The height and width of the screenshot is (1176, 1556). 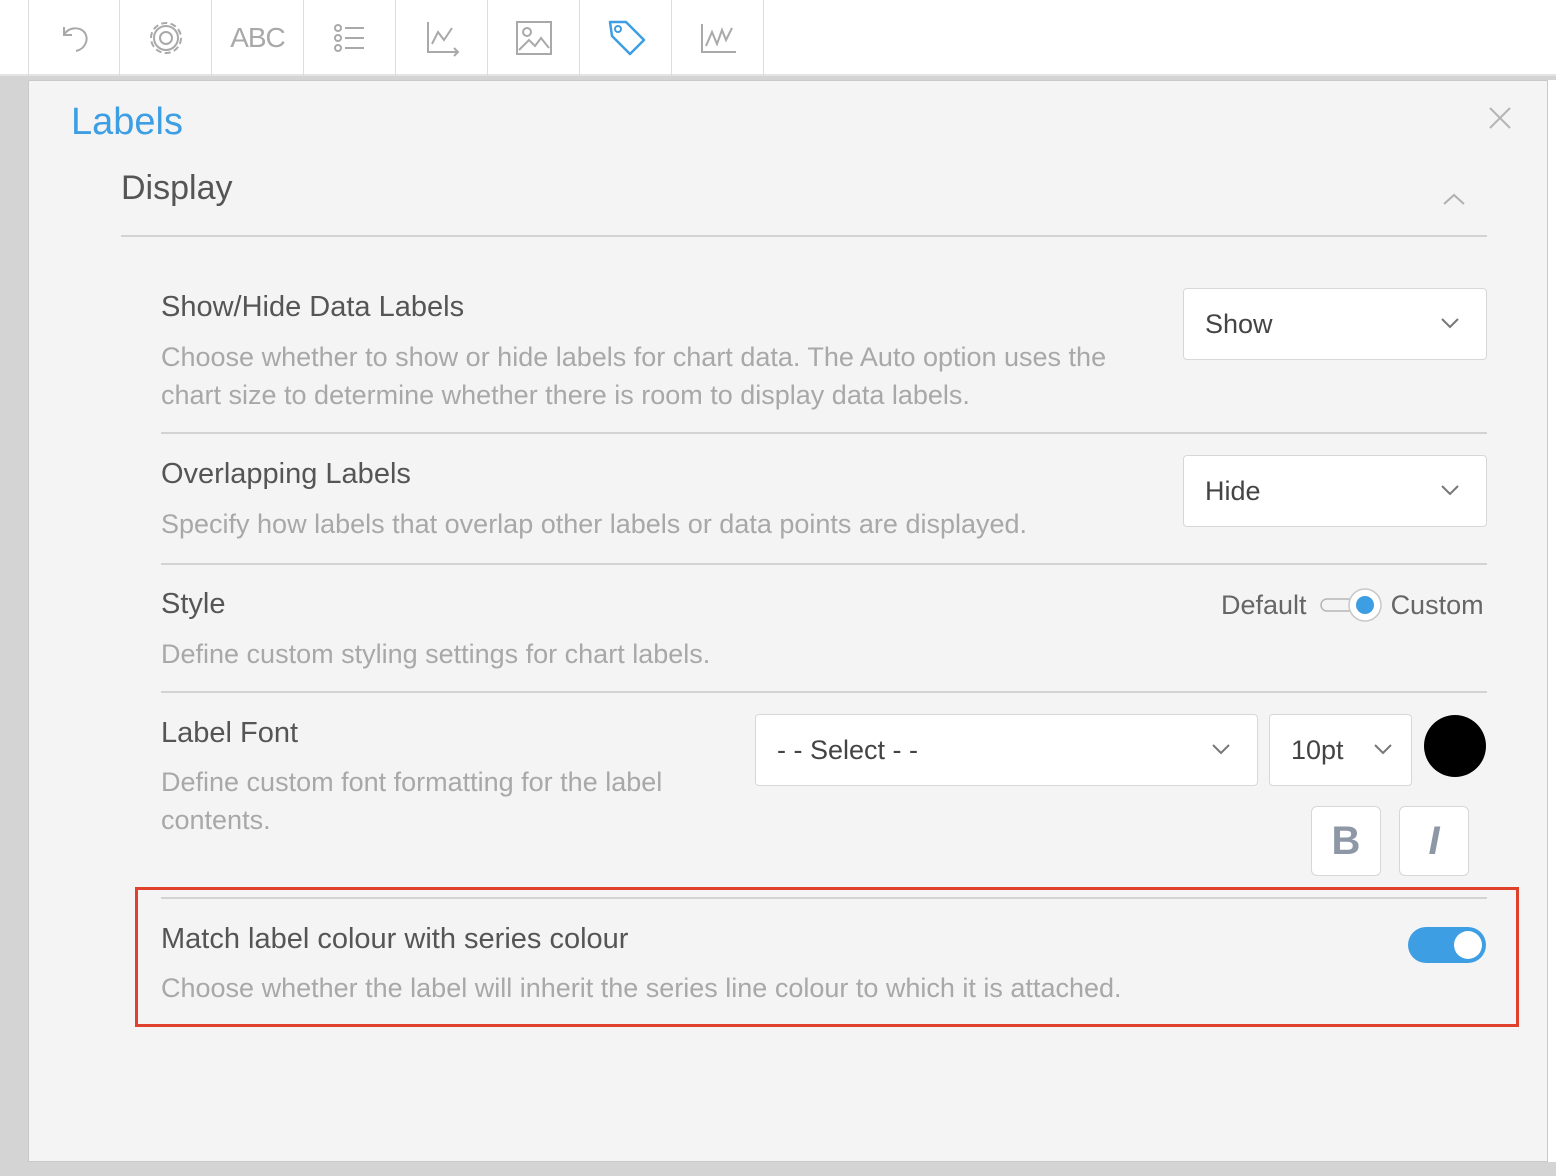 I want to click on overlapping-title: Overlapping Labels, so click(x=286, y=474).